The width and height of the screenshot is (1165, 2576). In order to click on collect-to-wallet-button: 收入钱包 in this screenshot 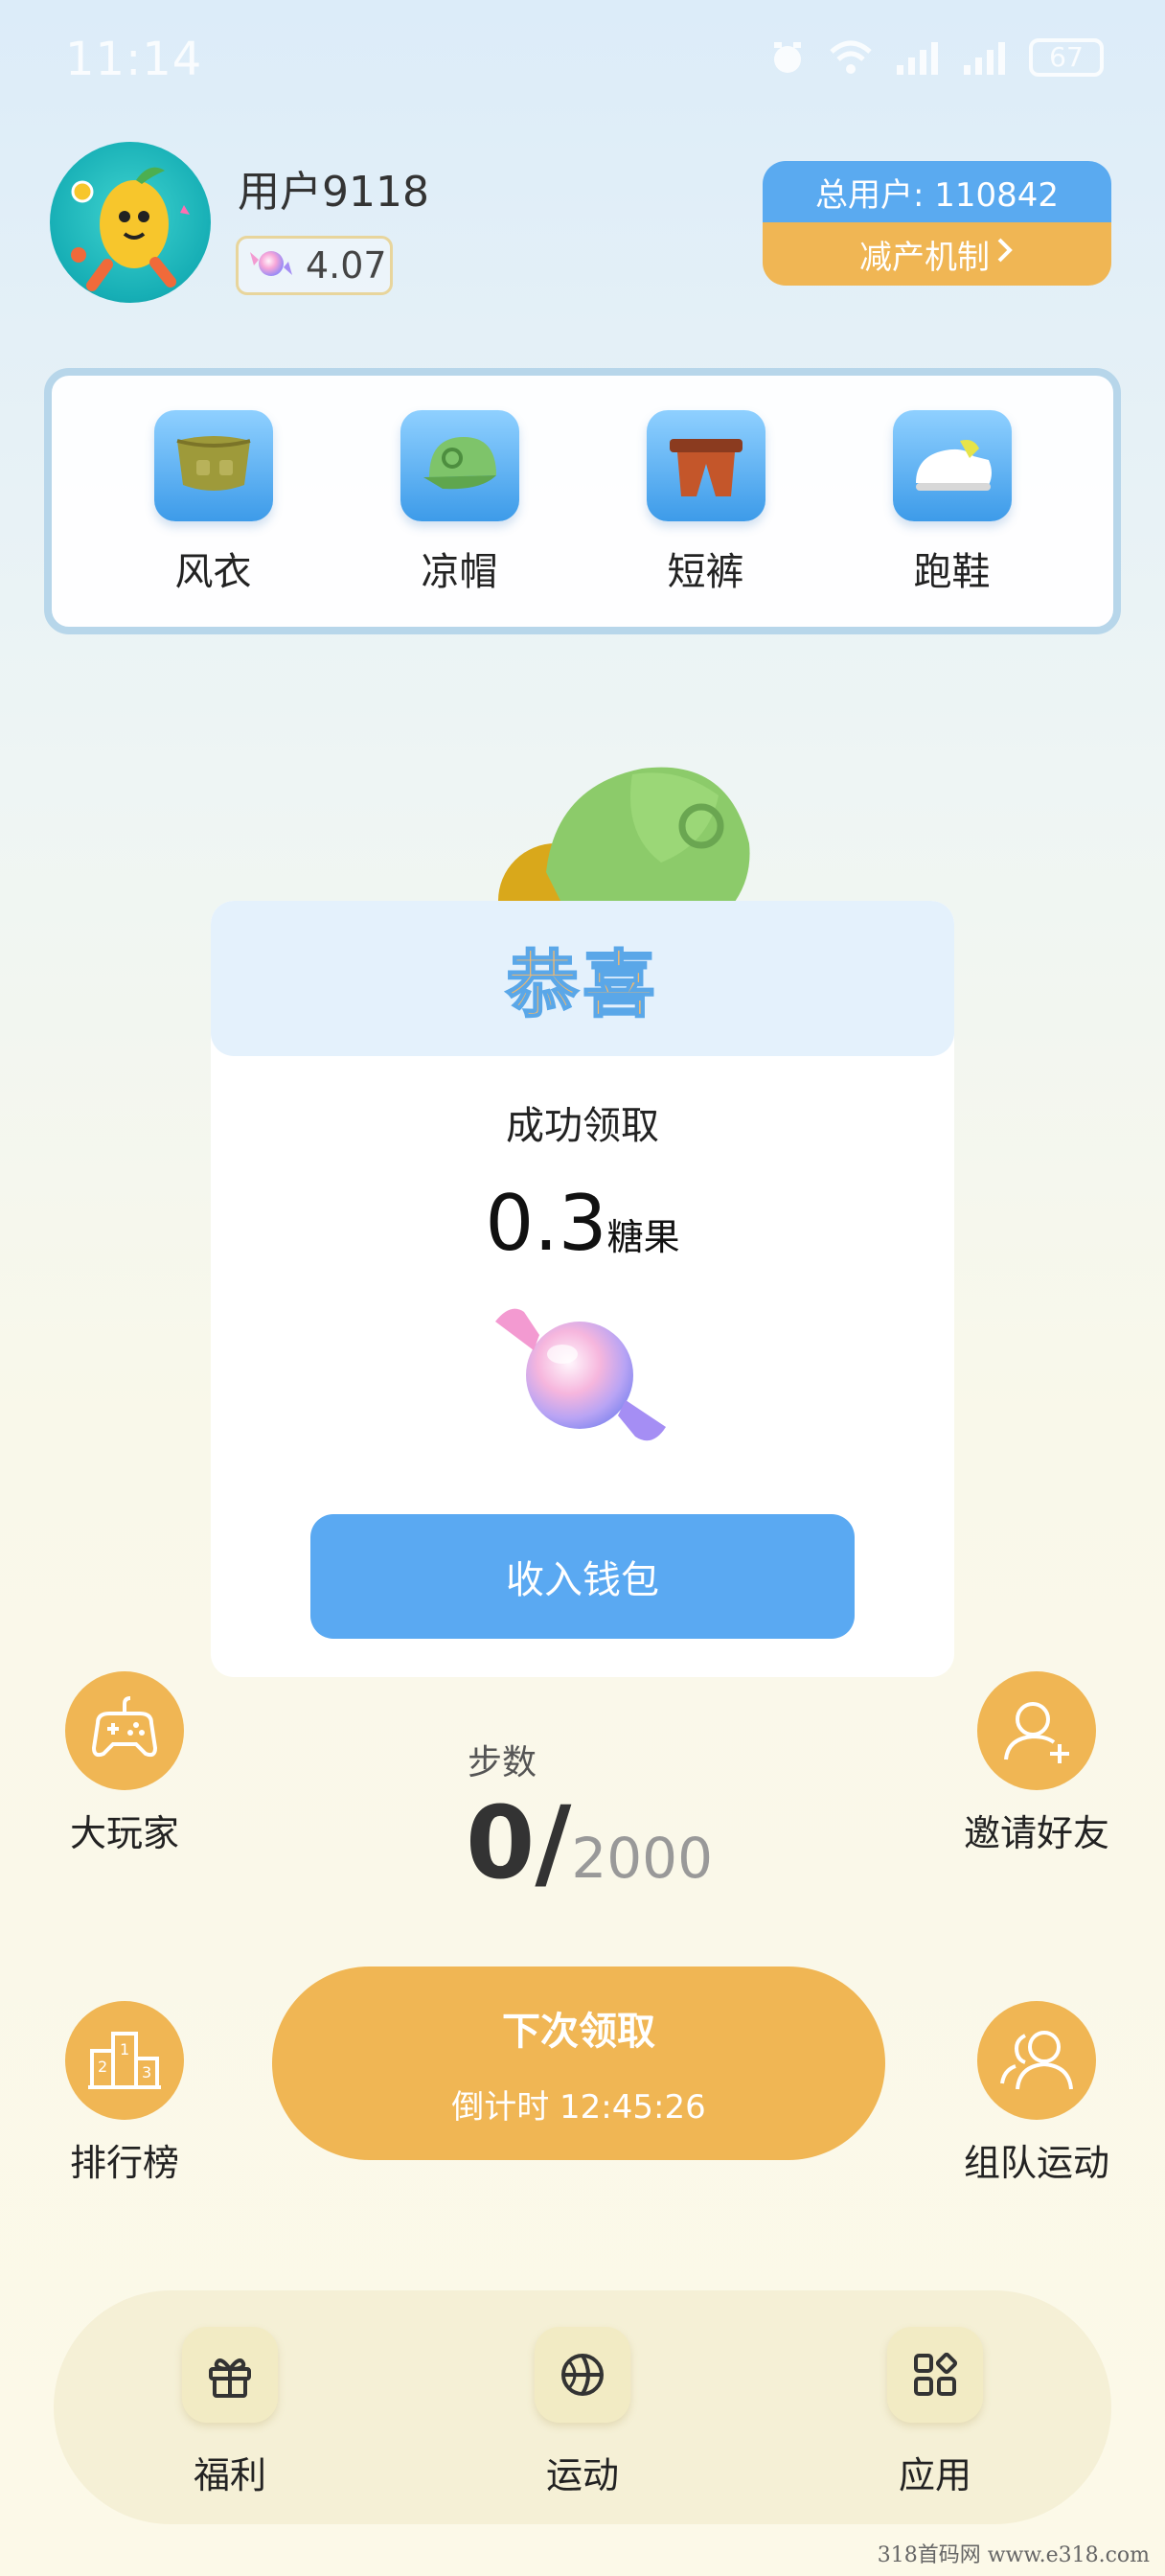, I will do `click(582, 1576)`.